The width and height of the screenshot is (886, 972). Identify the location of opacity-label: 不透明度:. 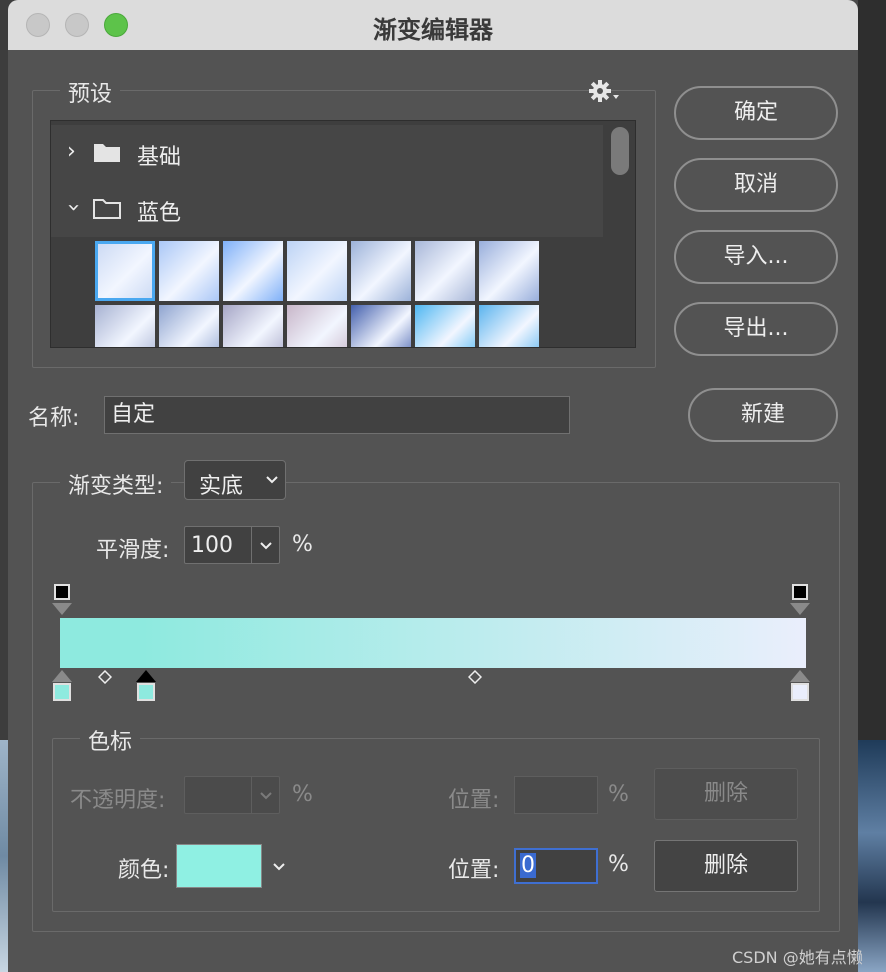
(118, 800).